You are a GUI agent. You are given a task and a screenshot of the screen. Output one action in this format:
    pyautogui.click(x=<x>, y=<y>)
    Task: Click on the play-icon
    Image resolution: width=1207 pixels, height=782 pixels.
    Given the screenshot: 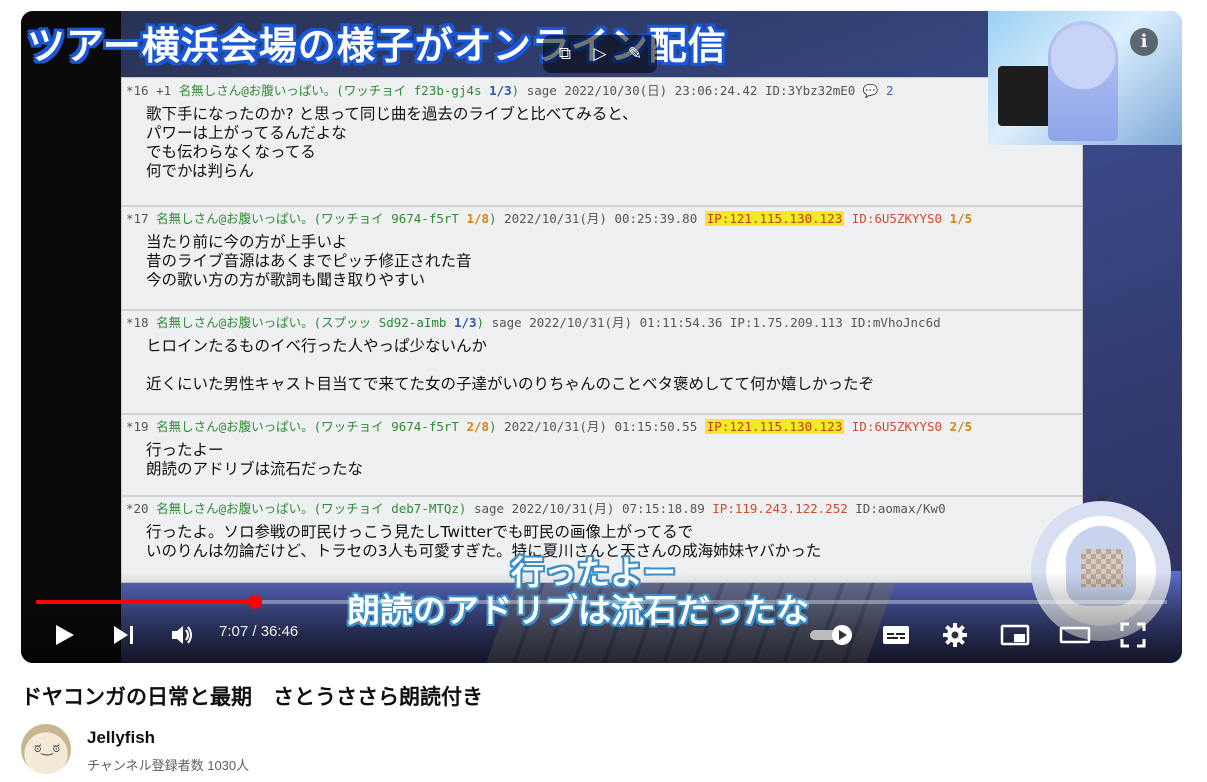 What is the action you would take?
    pyautogui.click(x=64, y=635)
    